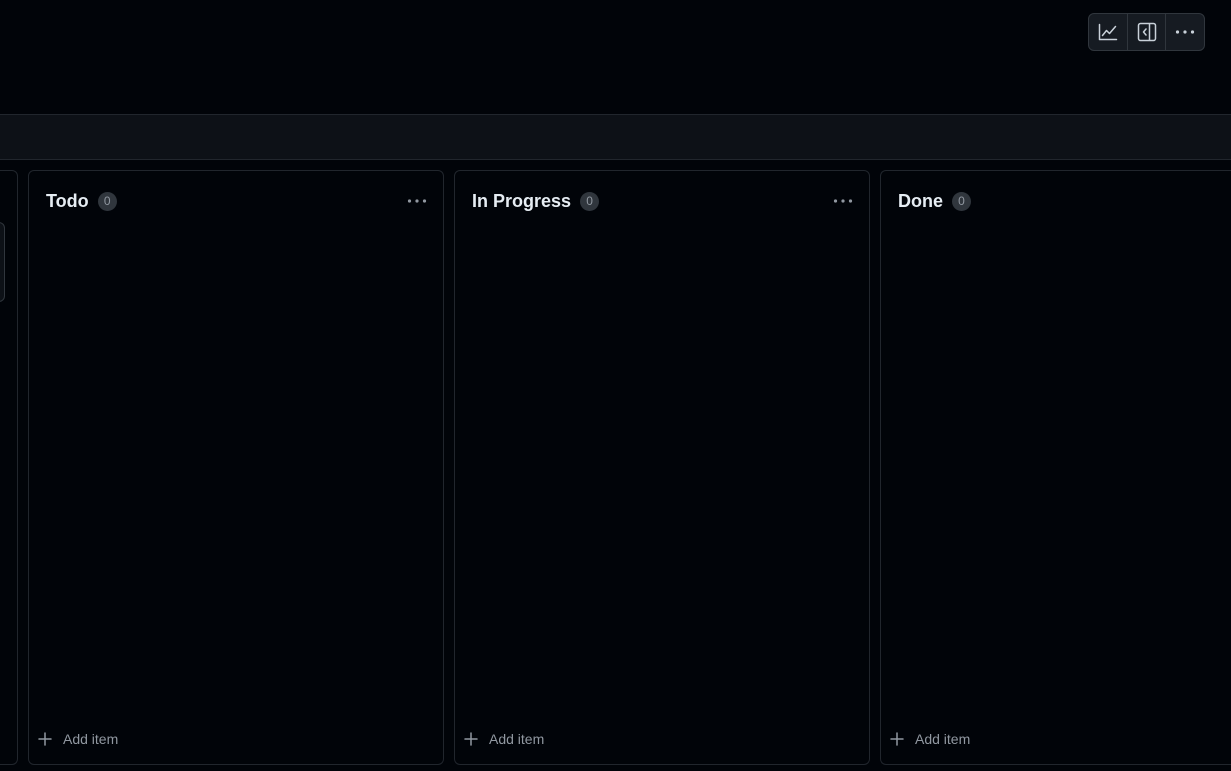 The width and height of the screenshot is (1231, 771). I want to click on board-card-partial, so click(2, 262).